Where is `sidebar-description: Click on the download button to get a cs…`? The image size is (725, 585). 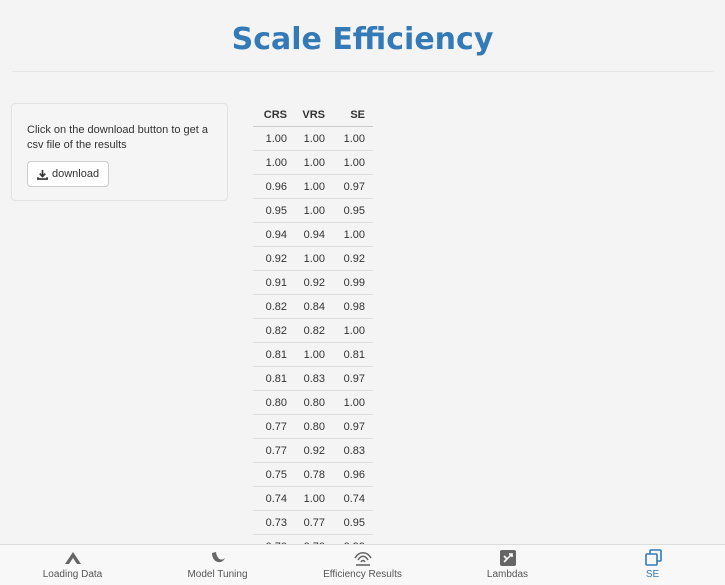 sidebar-description: Click on the download button to get a cs… is located at coordinates (118, 137).